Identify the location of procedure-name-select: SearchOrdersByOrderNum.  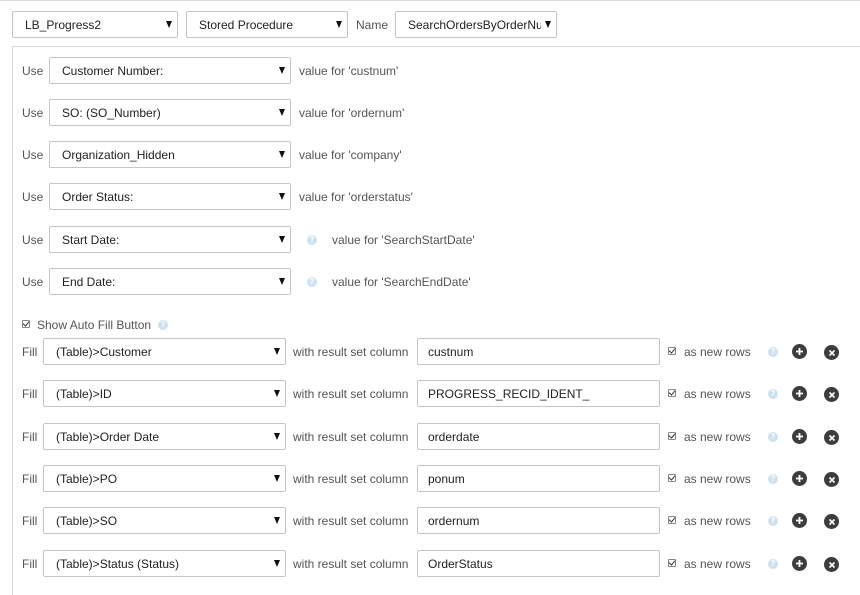
(476, 24).